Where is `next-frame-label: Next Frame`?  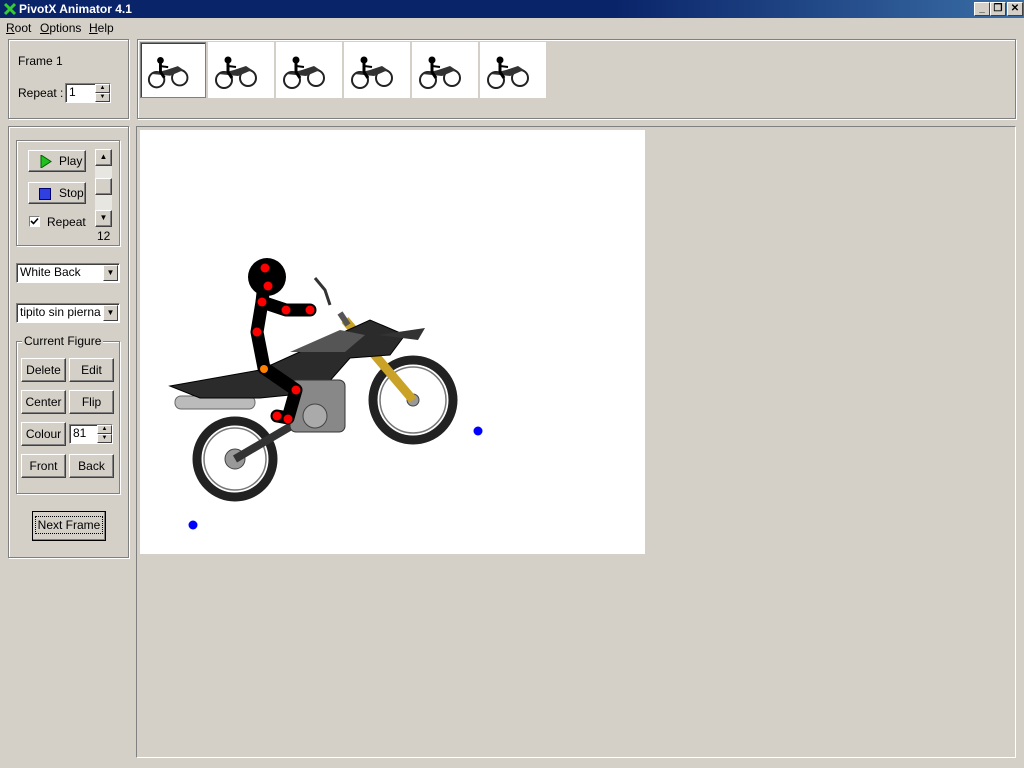
next-frame-label: Next Frame is located at coordinates (69, 525).